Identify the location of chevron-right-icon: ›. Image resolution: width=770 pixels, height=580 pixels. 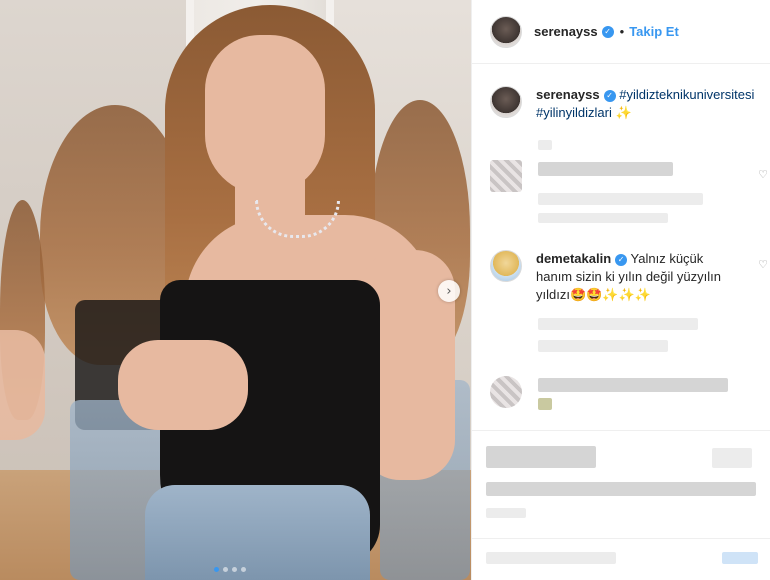
(449, 291).